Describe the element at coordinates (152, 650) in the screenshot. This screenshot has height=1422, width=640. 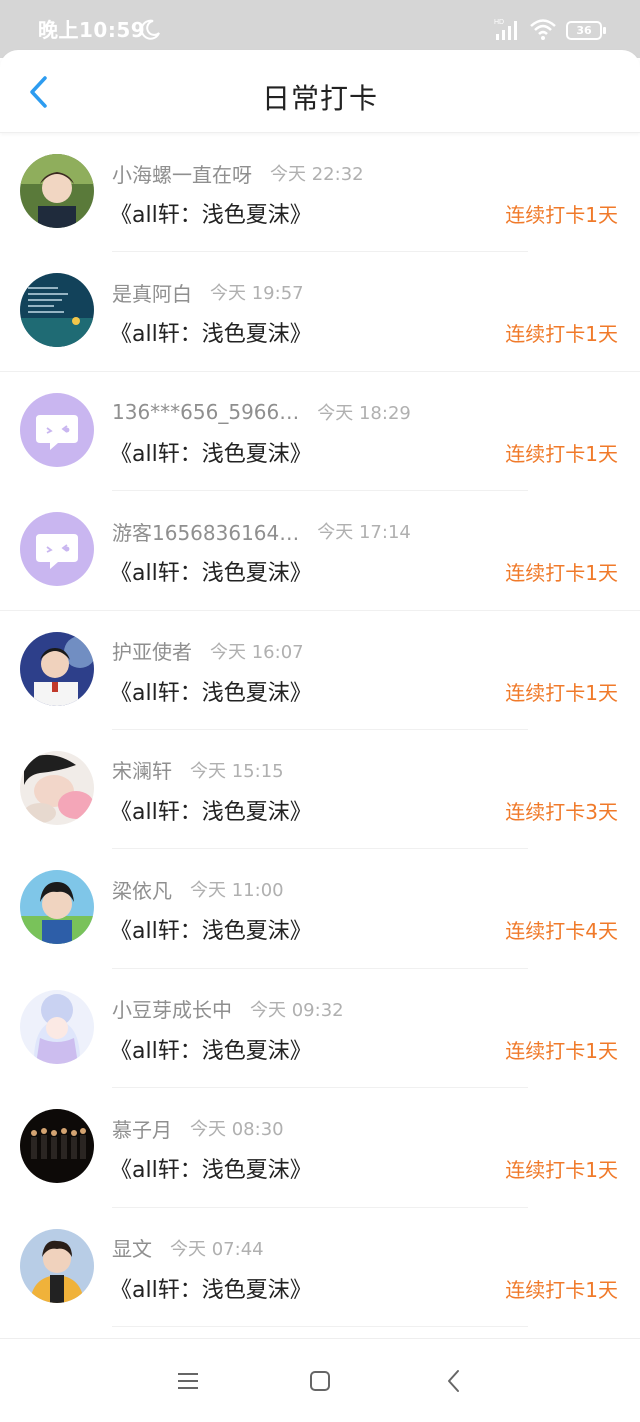
I see `username: 护亚使者` at that location.